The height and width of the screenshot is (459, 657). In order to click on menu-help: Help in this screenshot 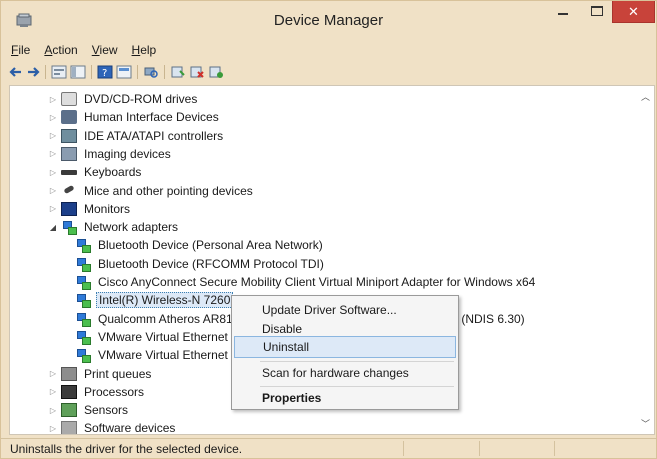, I will do `click(146, 50)`.